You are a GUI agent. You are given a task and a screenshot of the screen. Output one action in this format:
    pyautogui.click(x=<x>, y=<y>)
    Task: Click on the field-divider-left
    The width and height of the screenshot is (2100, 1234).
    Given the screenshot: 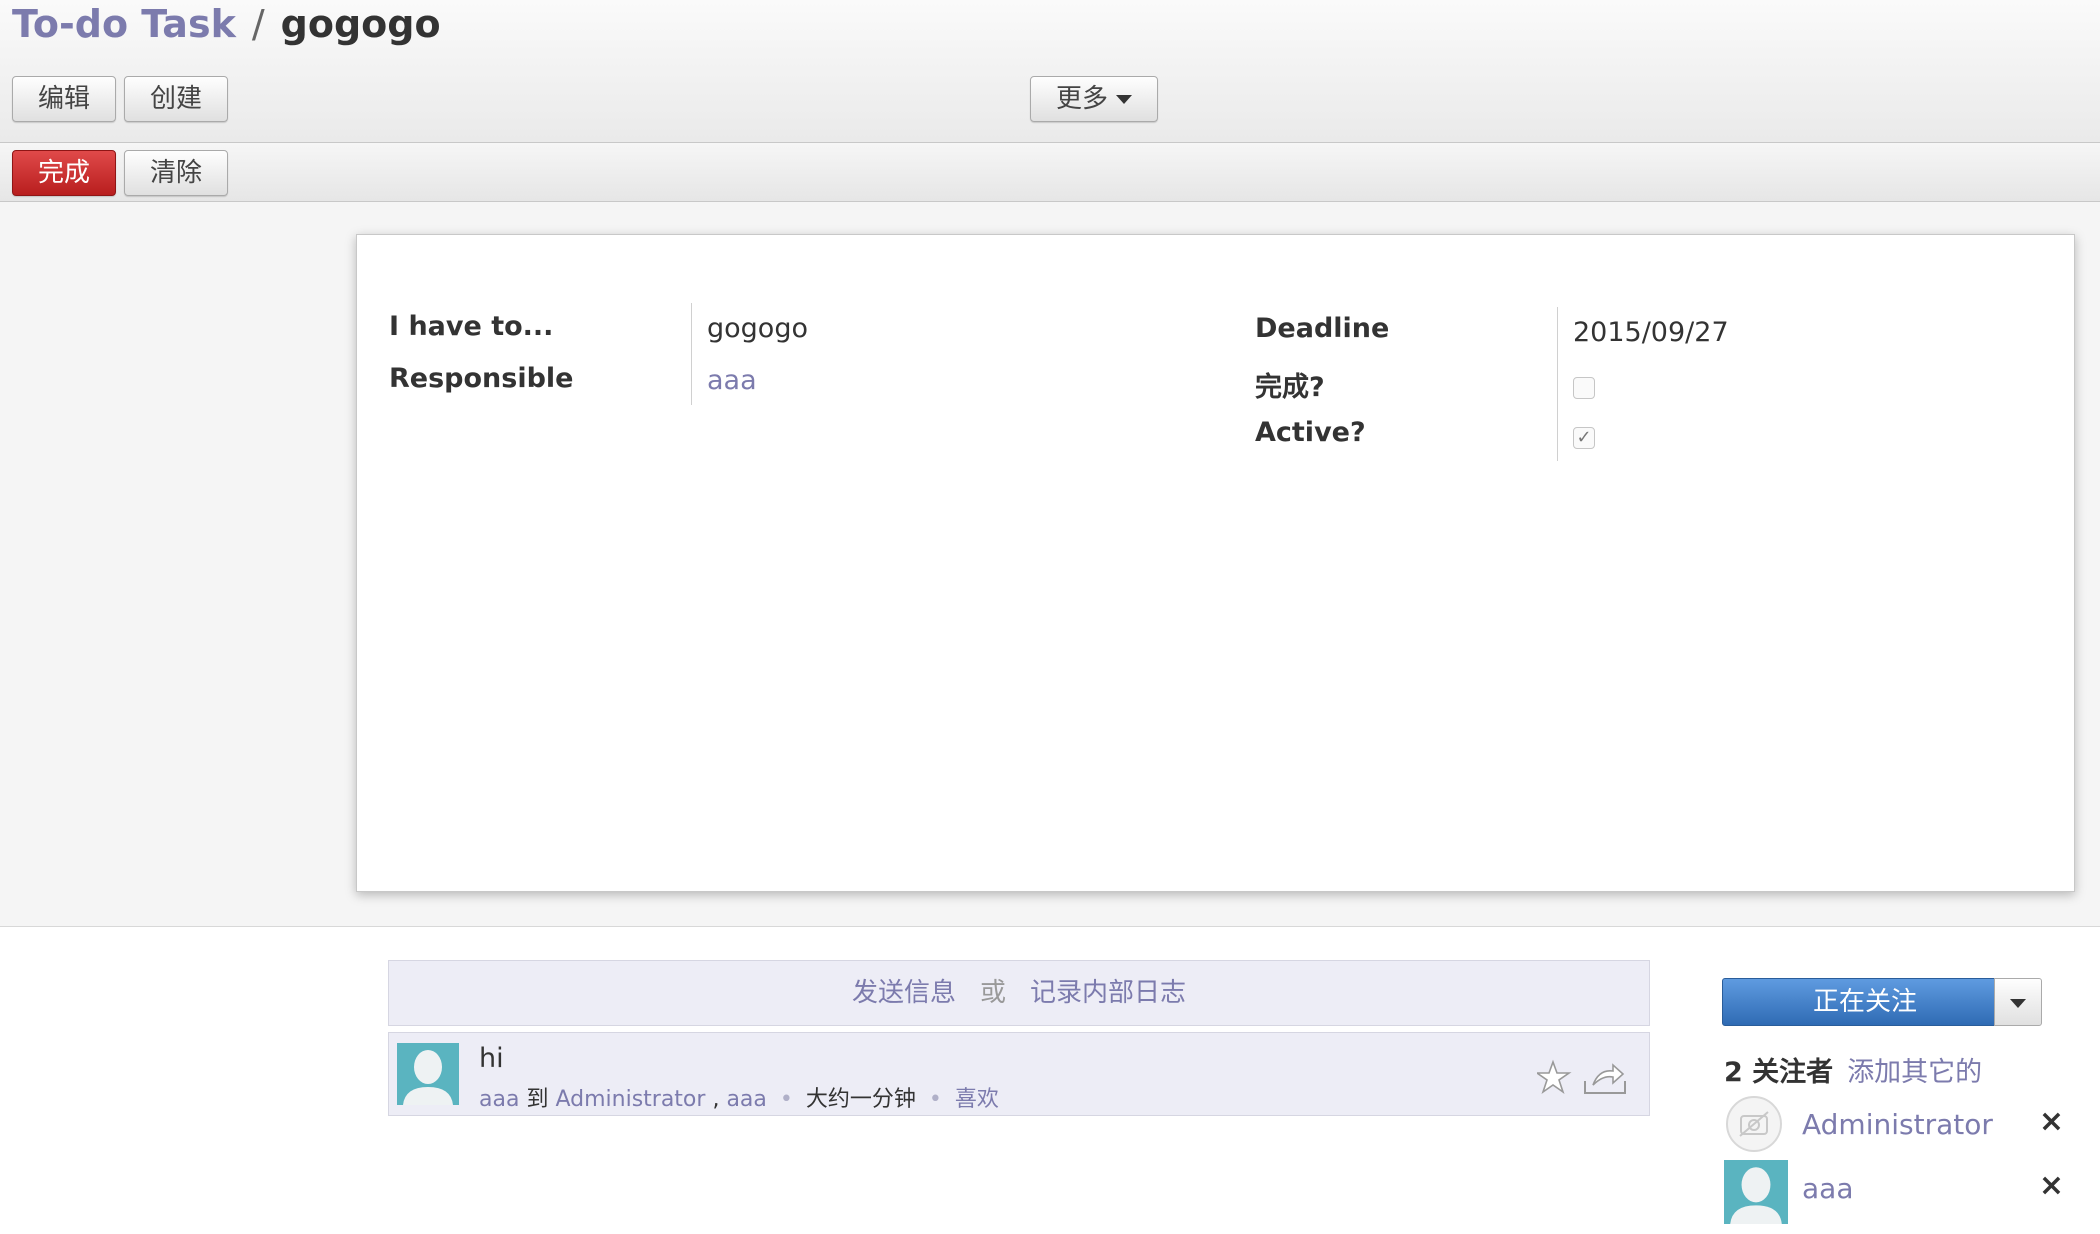 What is the action you would take?
    pyautogui.click(x=691, y=354)
    